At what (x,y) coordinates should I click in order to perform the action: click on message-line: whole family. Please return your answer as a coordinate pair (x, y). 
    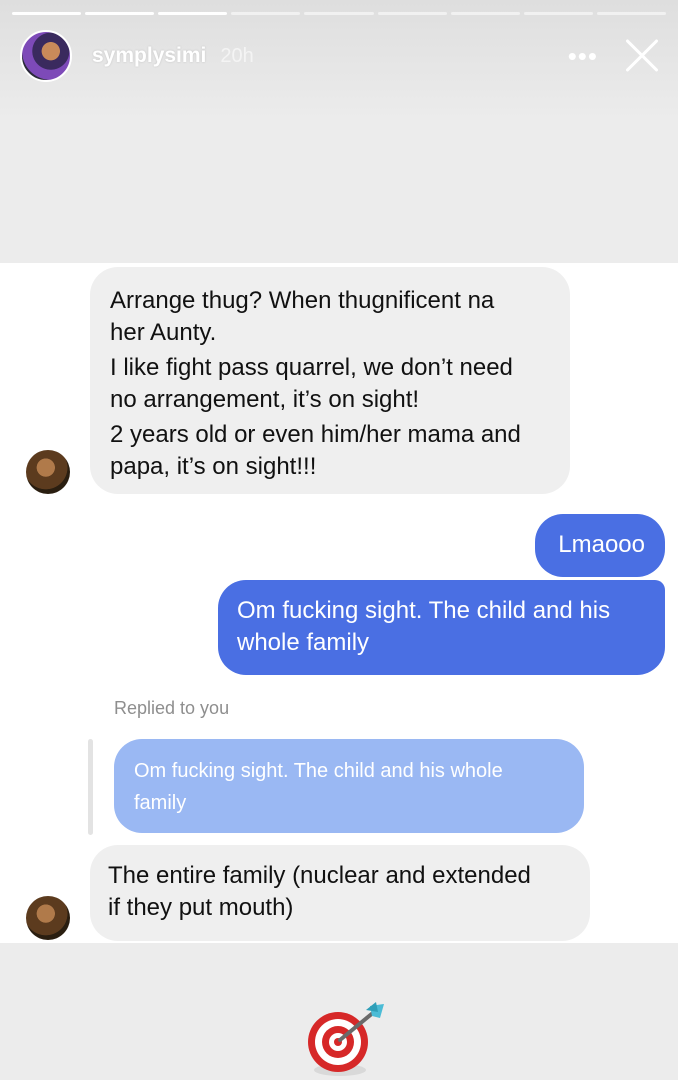
    Looking at the image, I should click on (303, 642).